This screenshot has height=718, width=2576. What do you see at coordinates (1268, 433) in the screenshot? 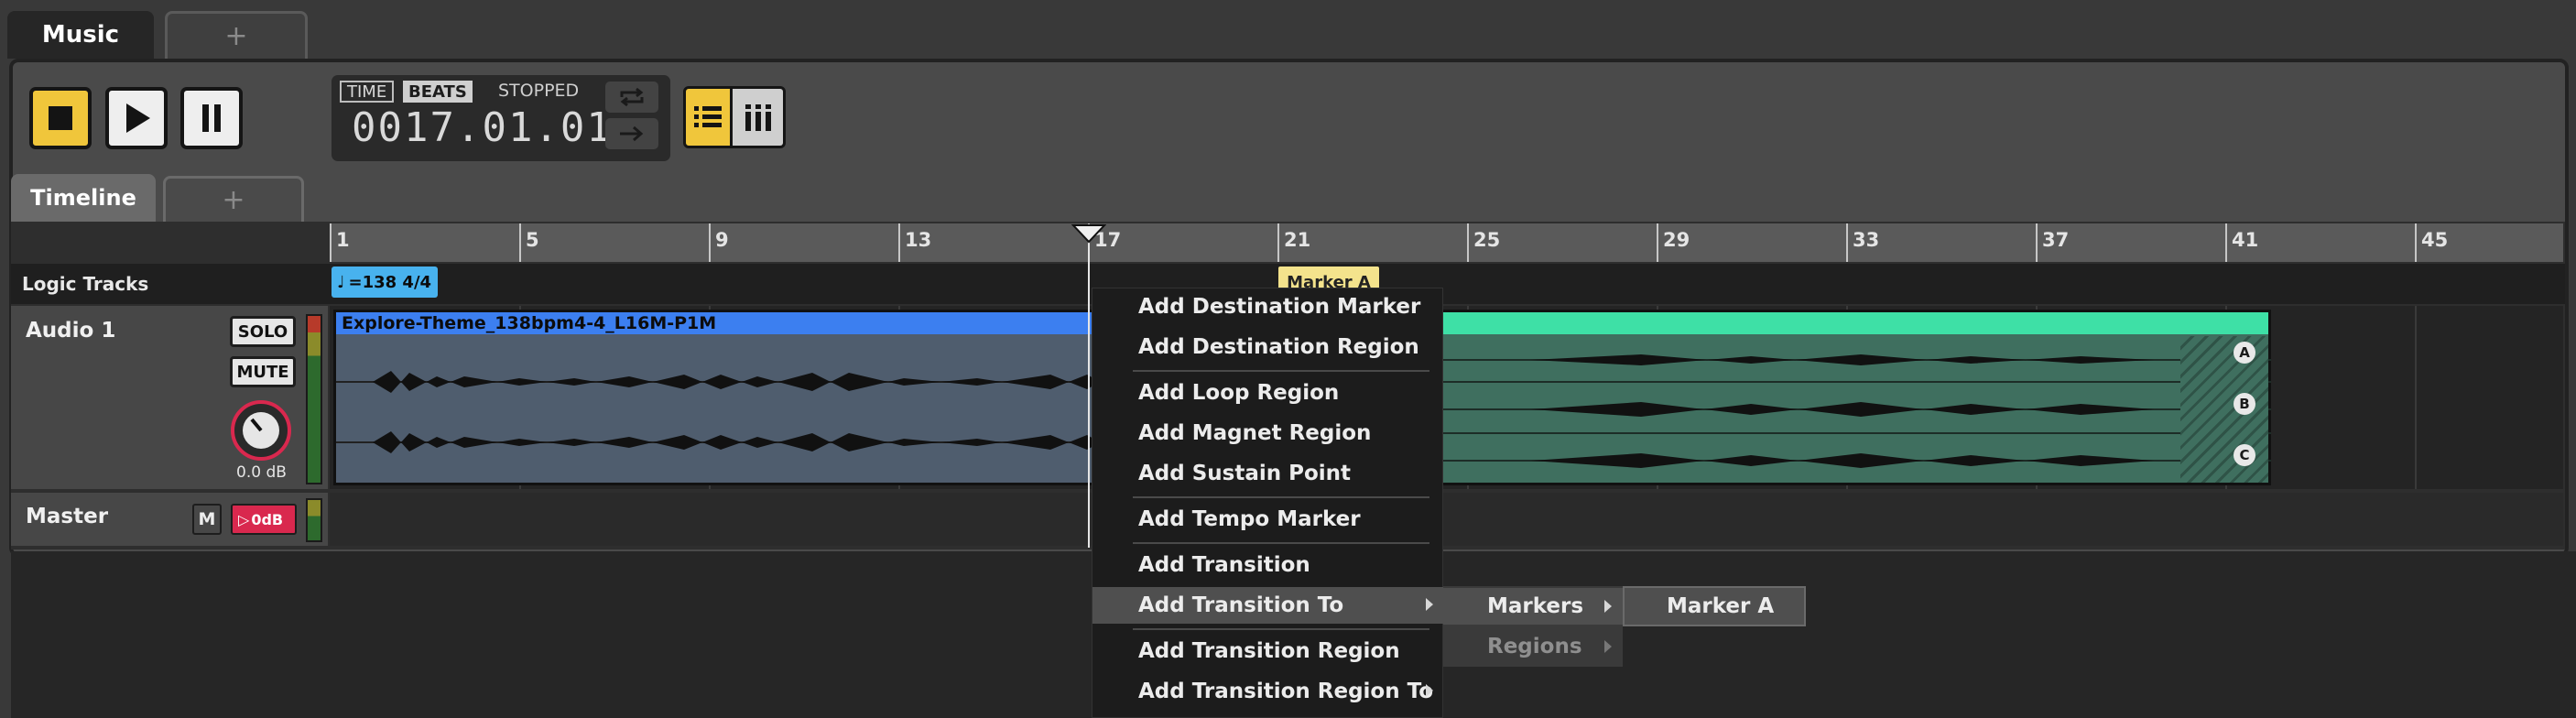
I see `menu-item-add-magnet-region: Add Magnet Region` at bounding box center [1268, 433].